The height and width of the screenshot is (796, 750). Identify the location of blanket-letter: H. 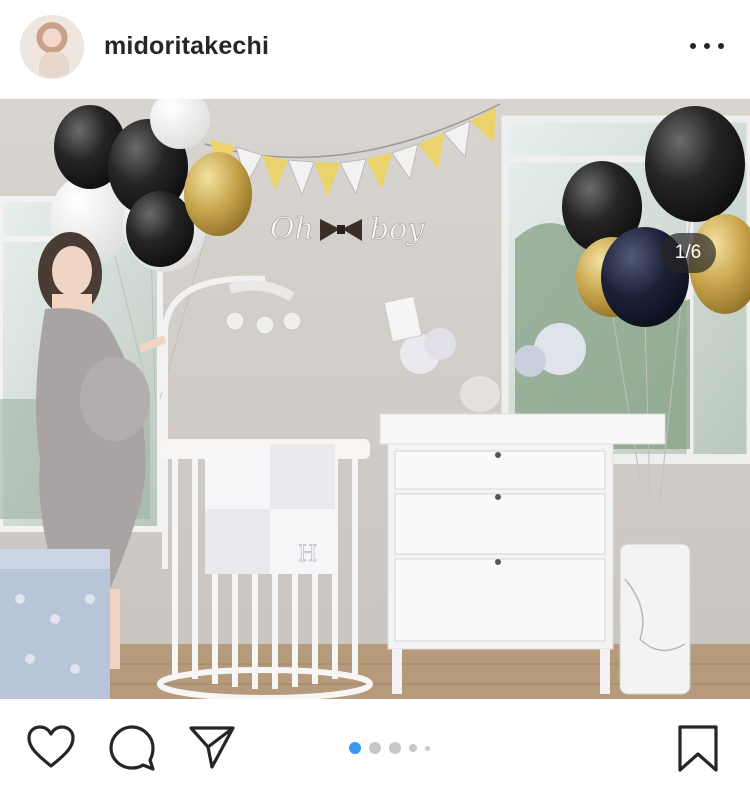
(307, 554).